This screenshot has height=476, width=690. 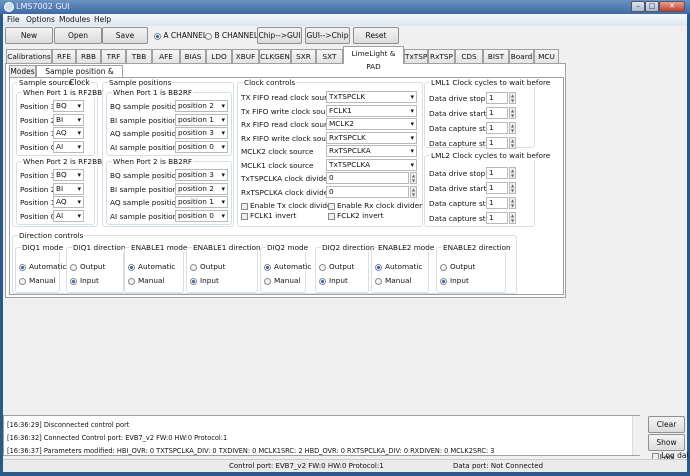 What do you see at coordinates (84, 280) in the screenshot?
I see `diq1-direction-input-radio: Input` at bounding box center [84, 280].